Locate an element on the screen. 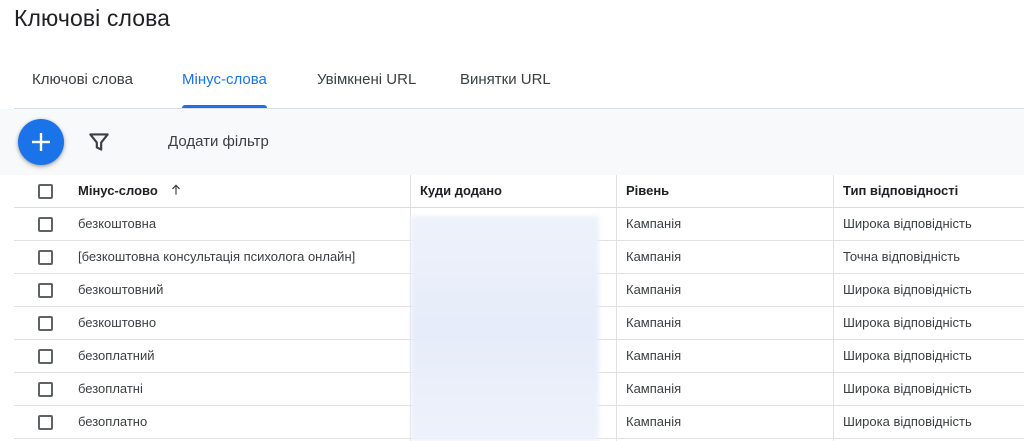 The width and height of the screenshot is (1024, 441). filter-funnel-icon is located at coordinates (99, 142).